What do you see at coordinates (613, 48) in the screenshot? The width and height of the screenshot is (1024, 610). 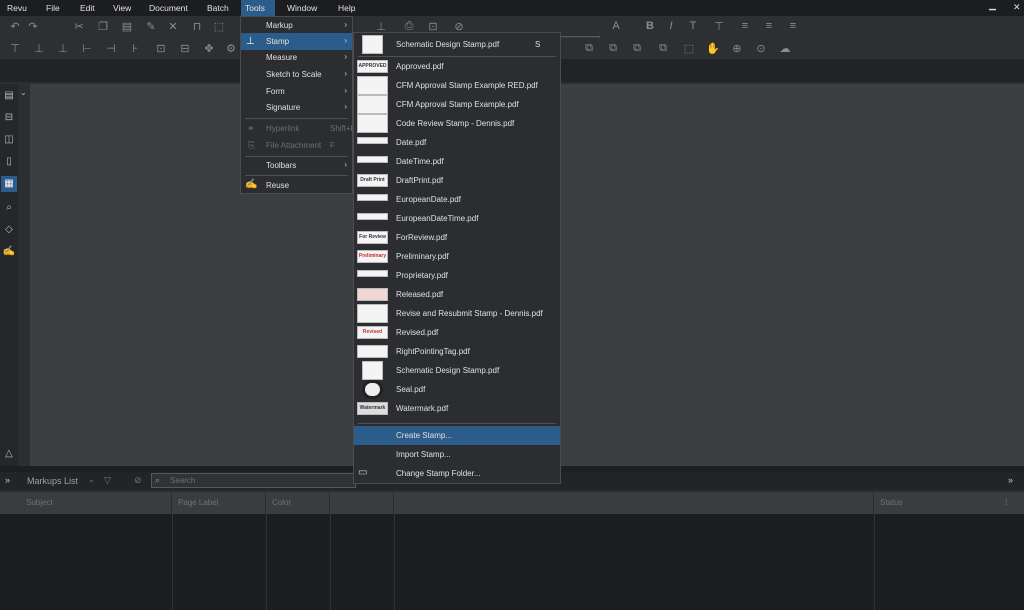 I see `send-backward-icon: ⧉` at bounding box center [613, 48].